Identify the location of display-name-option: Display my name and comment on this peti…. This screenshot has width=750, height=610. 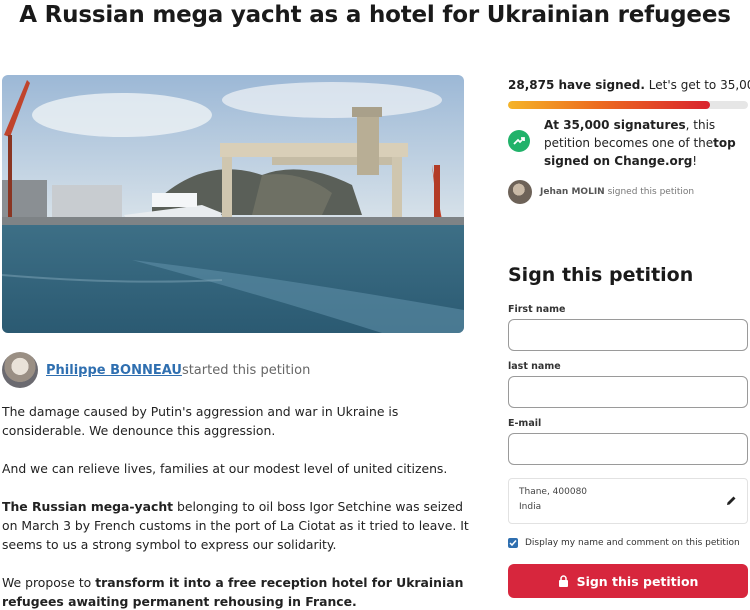
(624, 543).